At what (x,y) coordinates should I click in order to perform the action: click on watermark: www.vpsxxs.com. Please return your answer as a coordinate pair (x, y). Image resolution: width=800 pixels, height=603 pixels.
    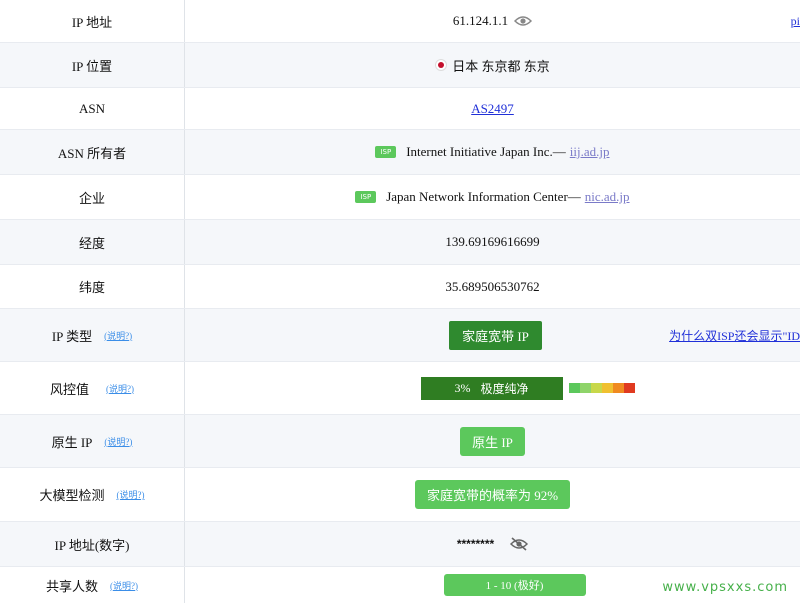
    Looking at the image, I should click on (725, 587).